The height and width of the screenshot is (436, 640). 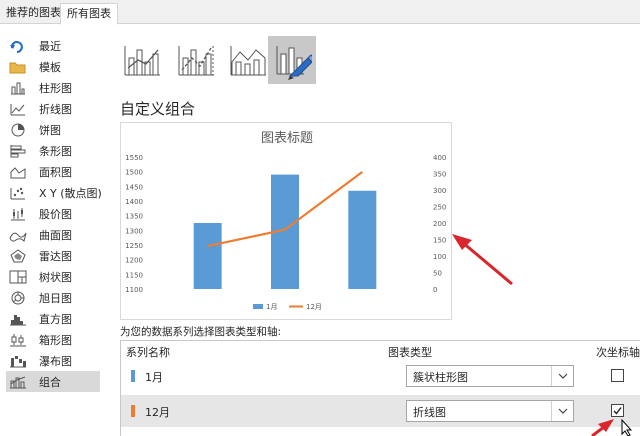 I want to click on sidebar-item-label: 曲面图, so click(x=55, y=235).